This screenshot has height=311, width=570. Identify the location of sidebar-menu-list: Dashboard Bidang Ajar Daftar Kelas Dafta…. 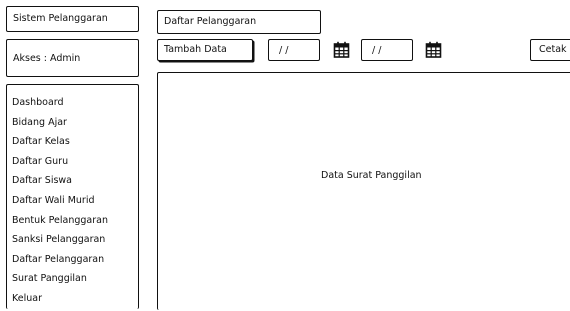
(60, 201).